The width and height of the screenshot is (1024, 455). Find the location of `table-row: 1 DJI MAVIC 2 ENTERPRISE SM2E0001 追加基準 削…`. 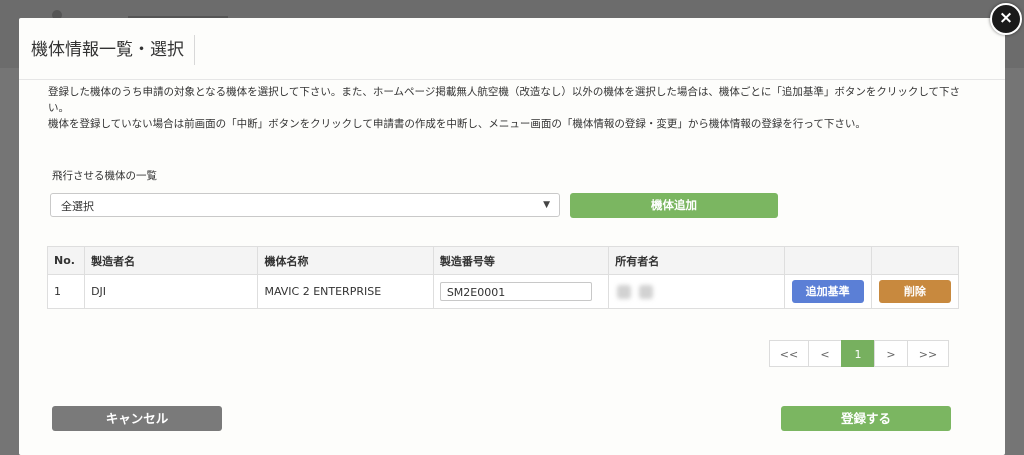

table-row: 1 DJI MAVIC 2 ENTERPRISE SM2E0001 追加基準 削… is located at coordinates (503, 291).